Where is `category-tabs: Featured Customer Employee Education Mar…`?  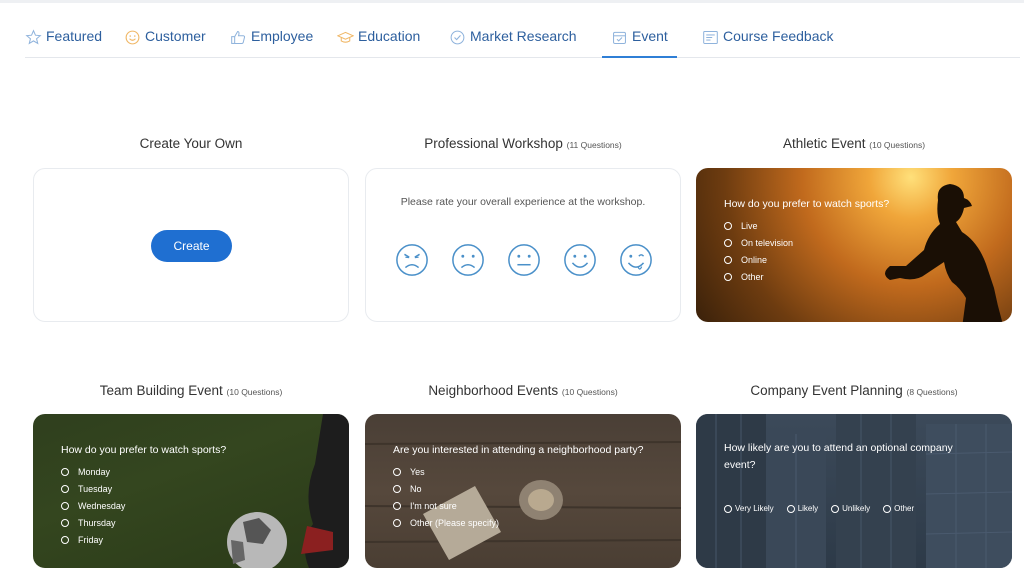
category-tabs: Featured Customer Employee Education Mar… is located at coordinates (522, 43).